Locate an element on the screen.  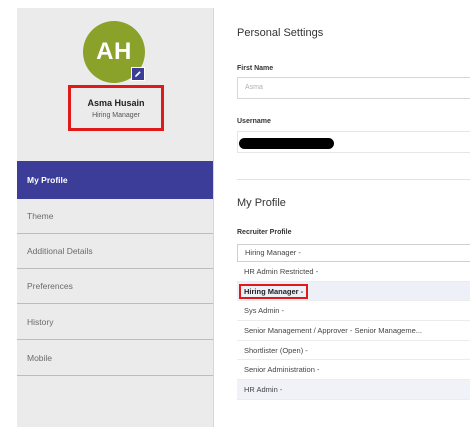
sidebar-item-preferences: Preferences is located at coordinates (115, 286).